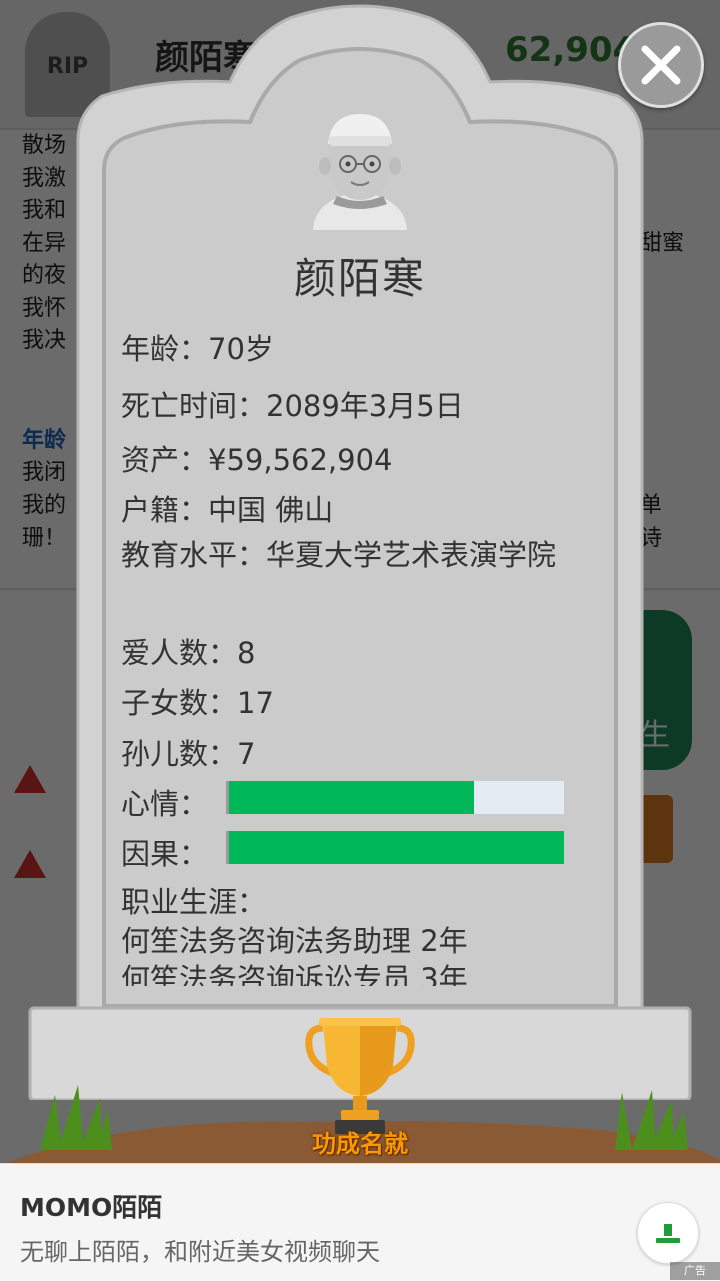 The height and width of the screenshot is (1281, 720). What do you see at coordinates (165, 854) in the screenshot?
I see `karma-label: 因果：` at bounding box center [165, 854].